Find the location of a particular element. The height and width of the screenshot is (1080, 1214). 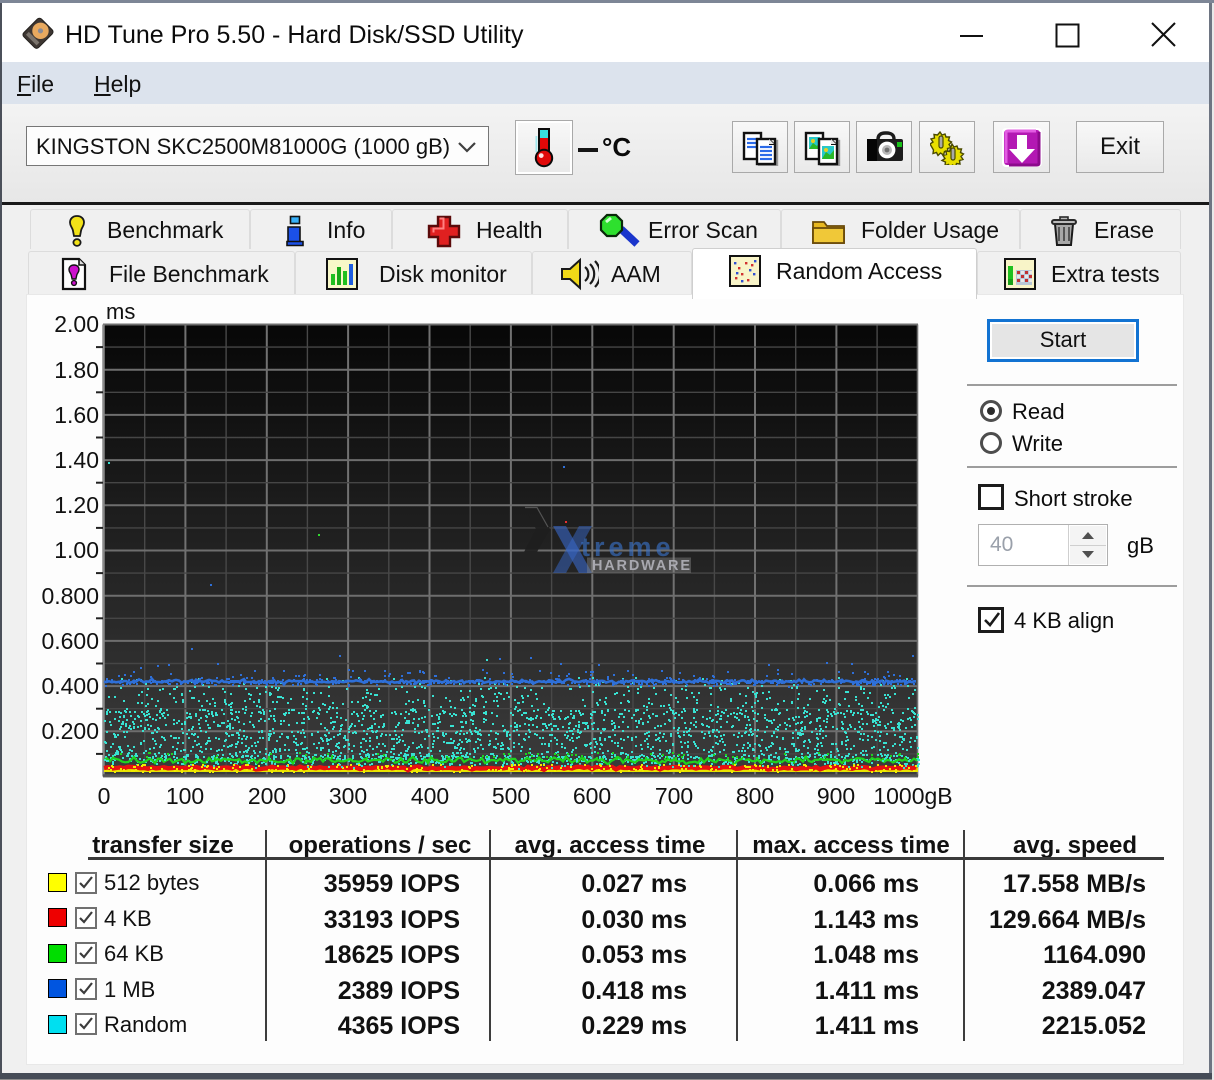

svg-text: 1.60 is located at coordinates (76, 415).